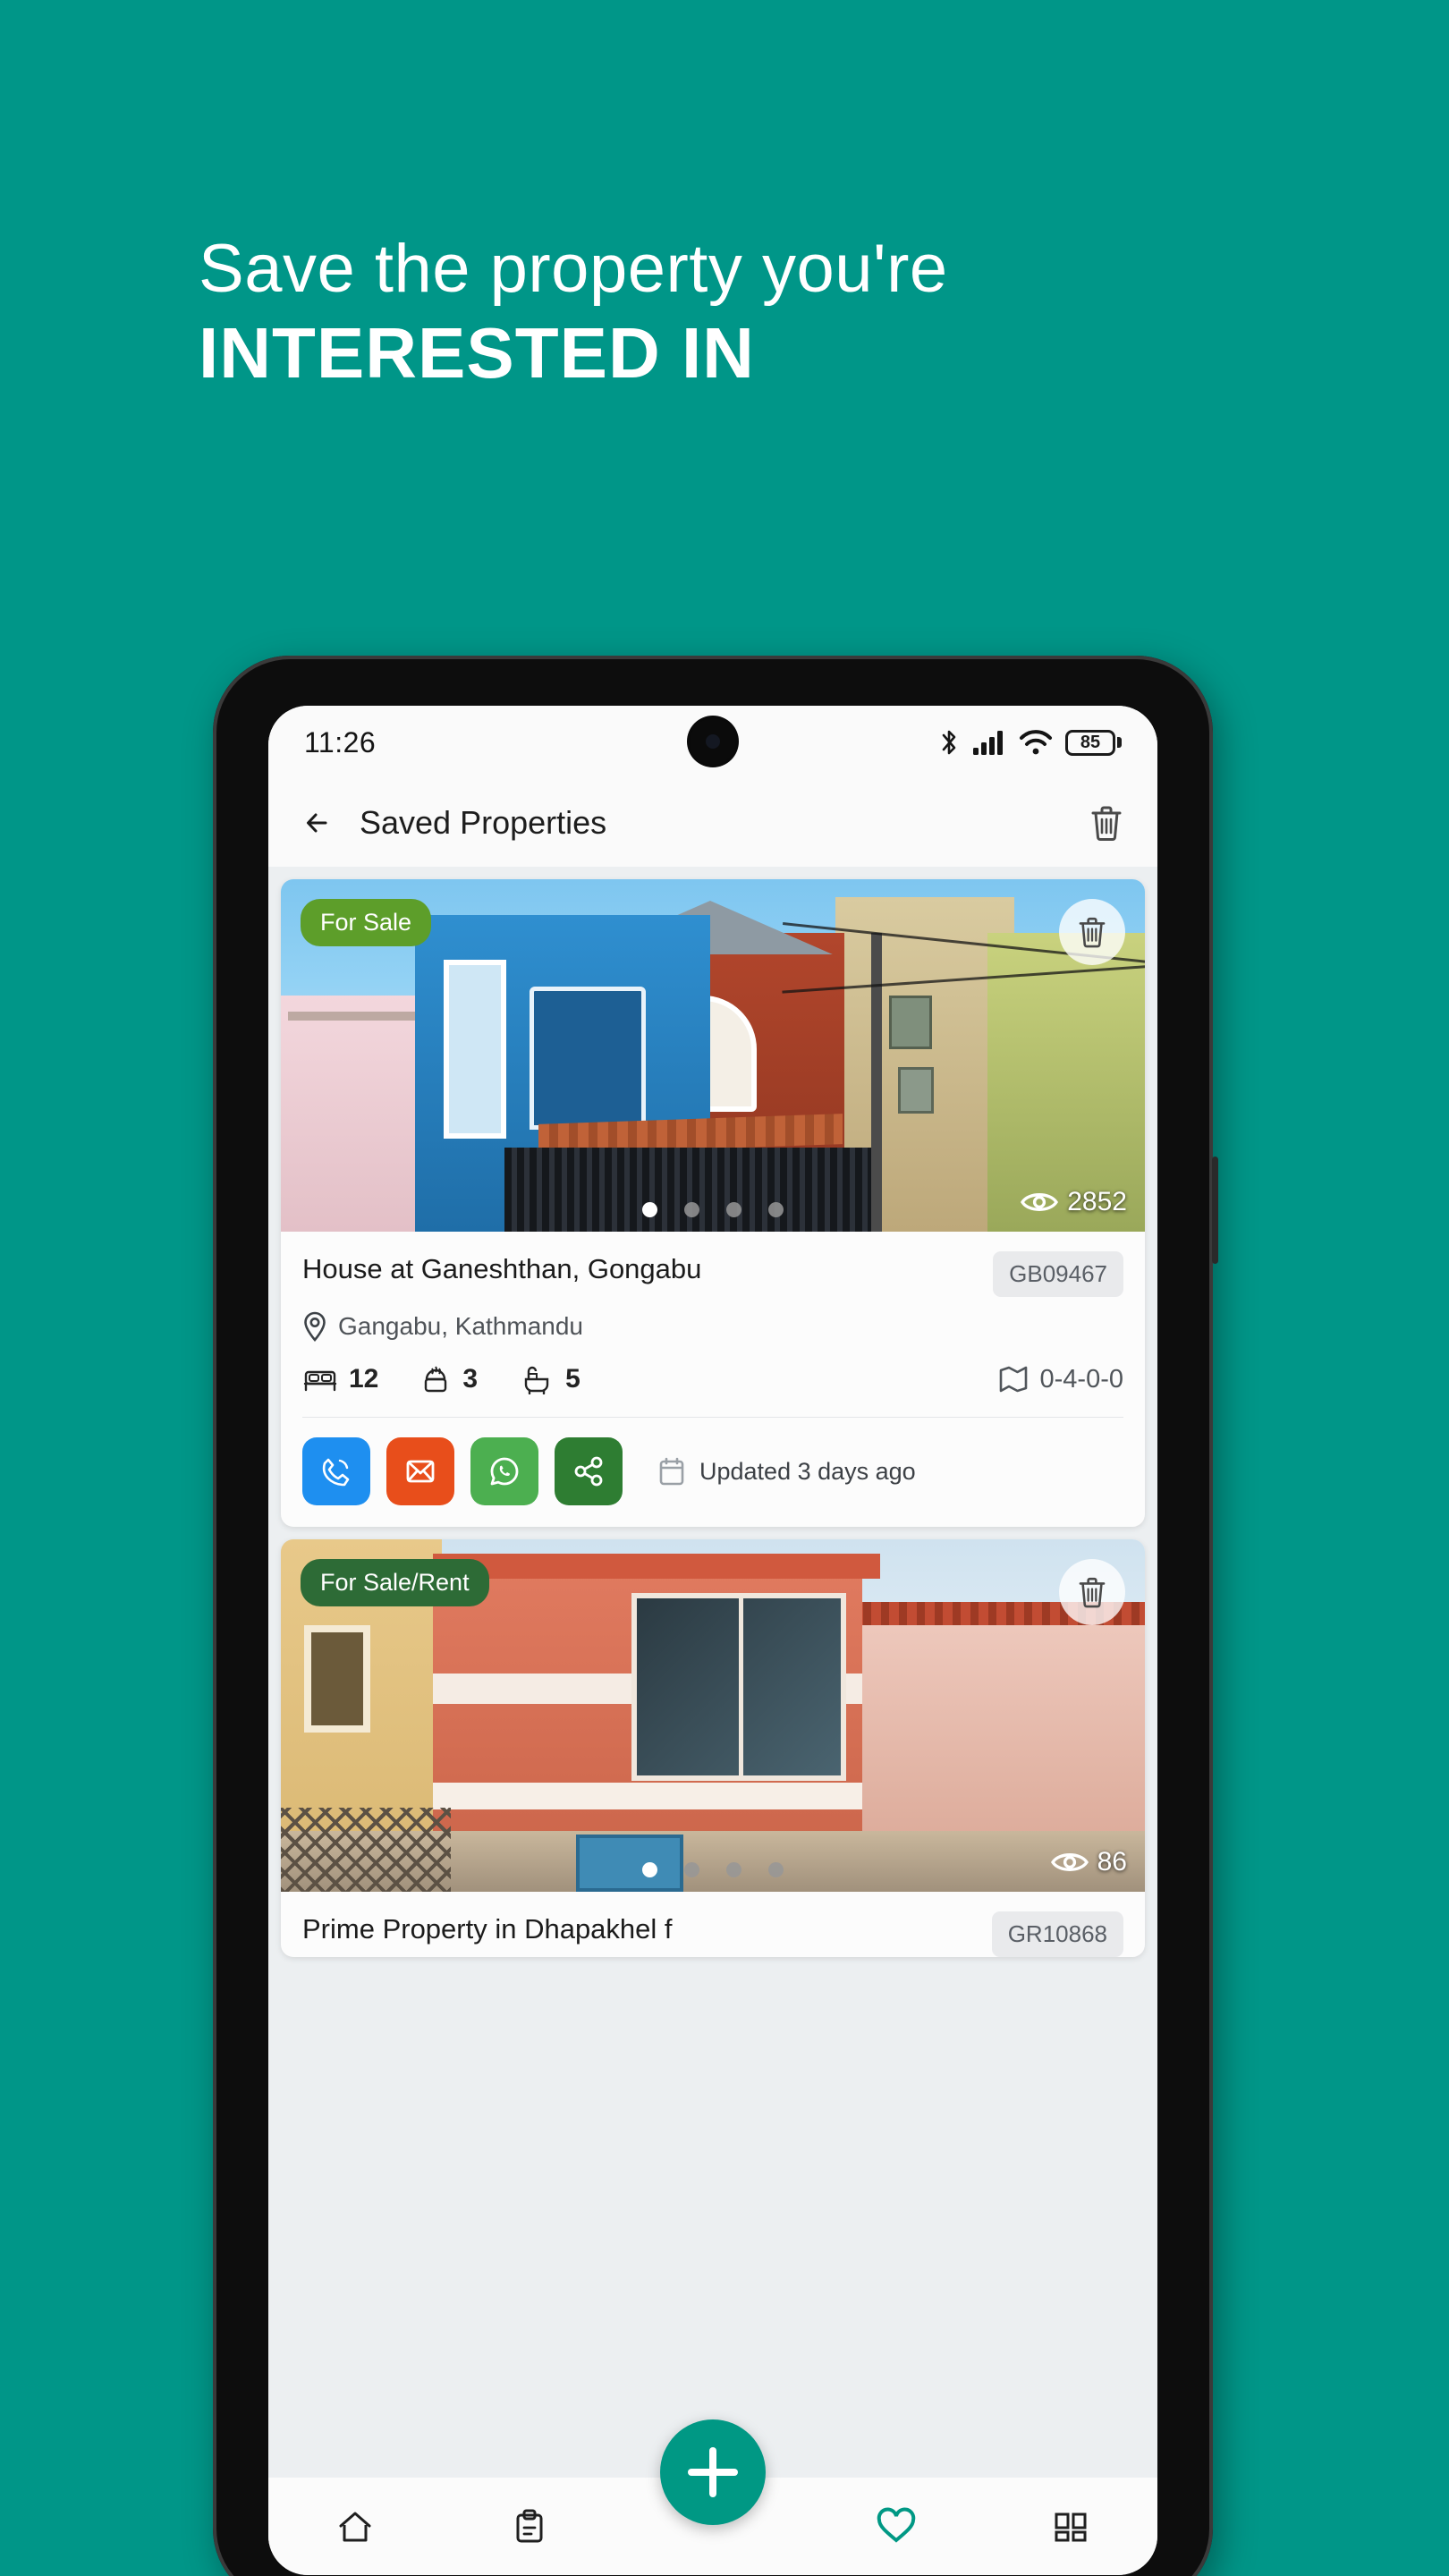 This screenshot has height=2576, width=1449. I want to click on nav-saved, so click(896, 2526).